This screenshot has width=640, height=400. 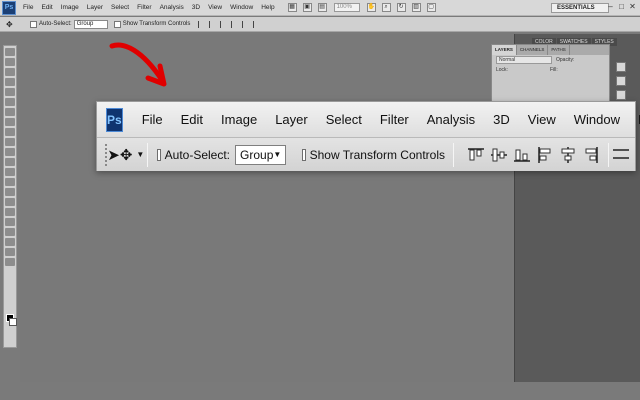 What do you see at coordinates (10, 62) in the screenshot?
I see `marquee-tool-icon` at bounding box center [10, 62].